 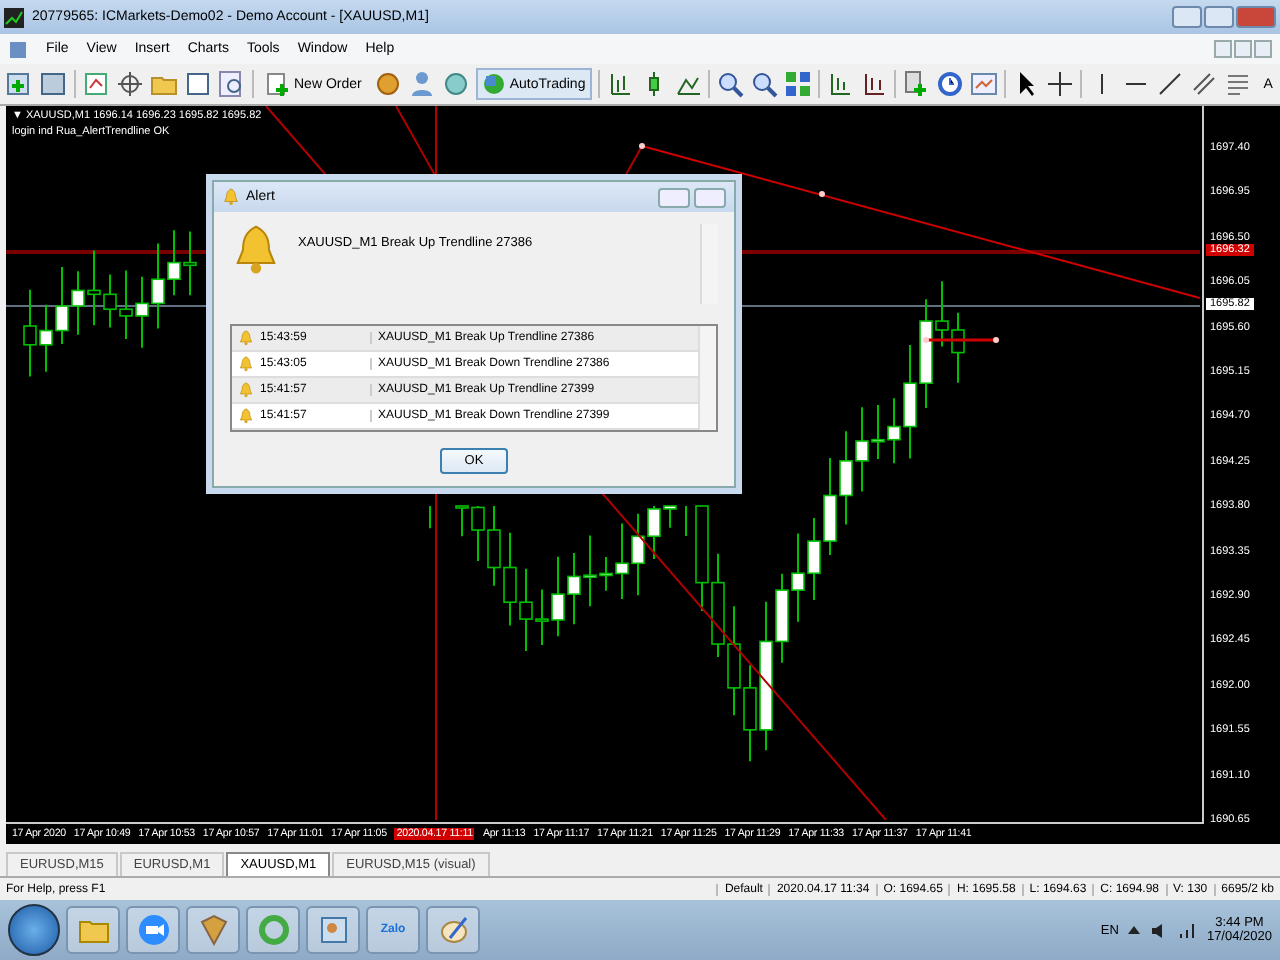 I want to click on person-icon, so click(x=421, y=84).